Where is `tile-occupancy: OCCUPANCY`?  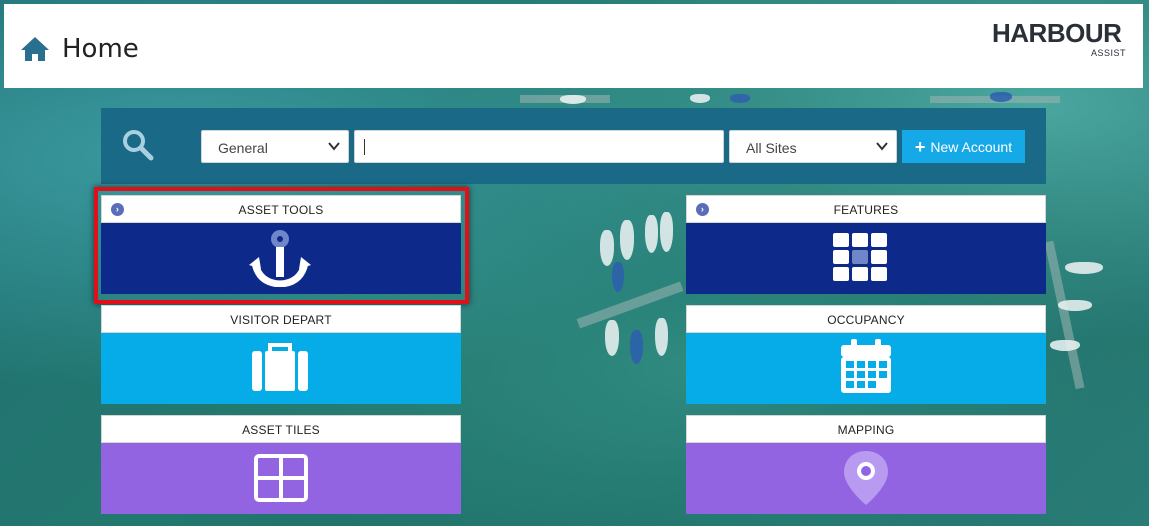
tile-occupancy: OCCUPANCY is located at coordinates (866, 360).